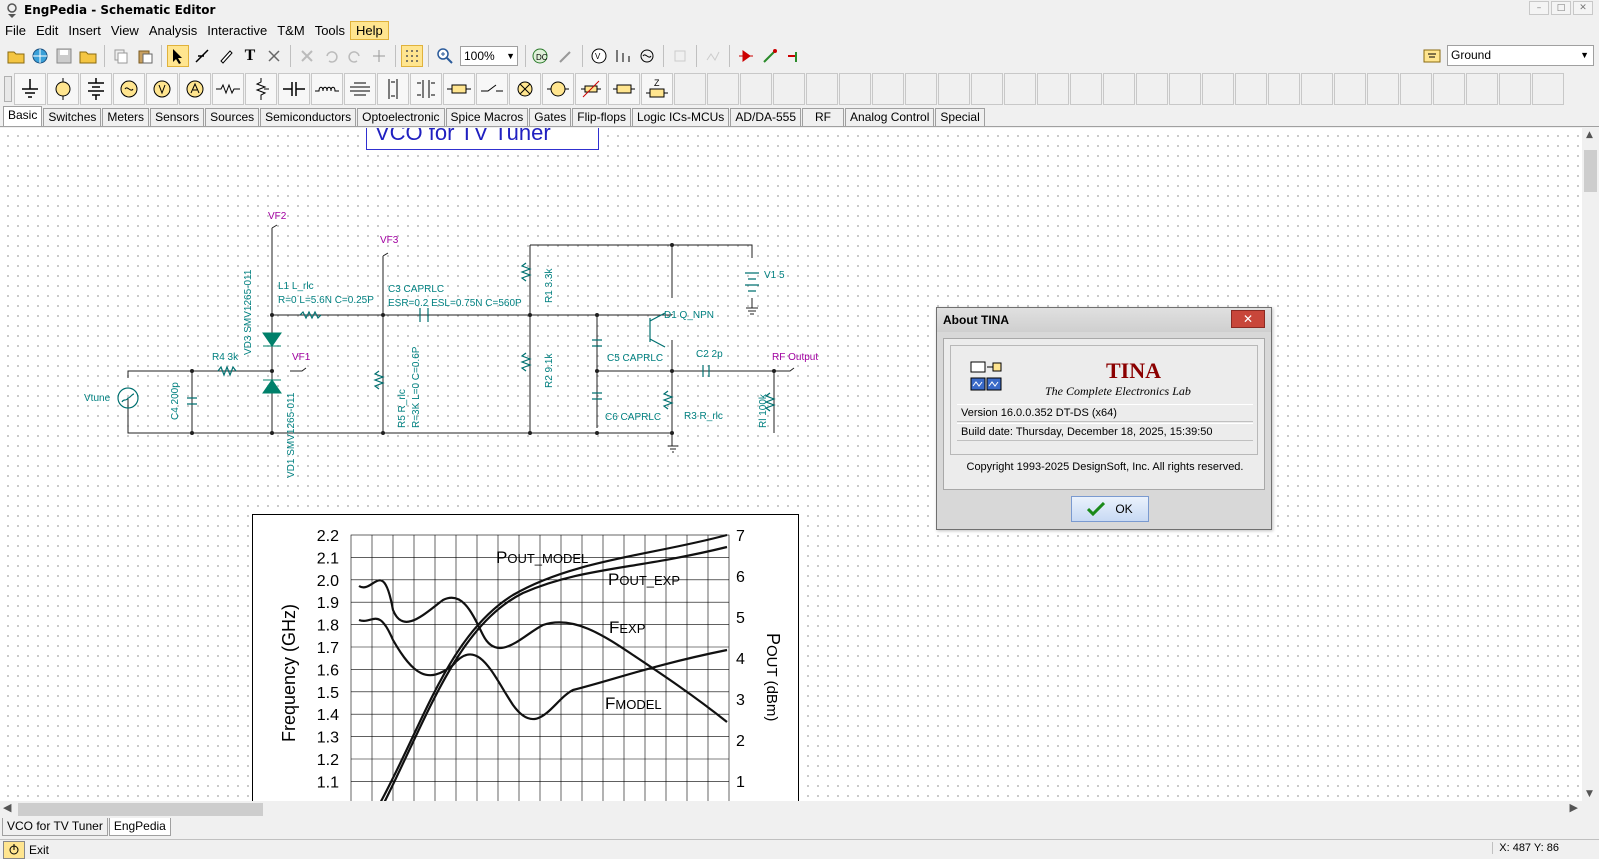  What do you see at coordinates (226, 56) in the screenshot?
I see `pen-icon` at bounding box center [226, 56].